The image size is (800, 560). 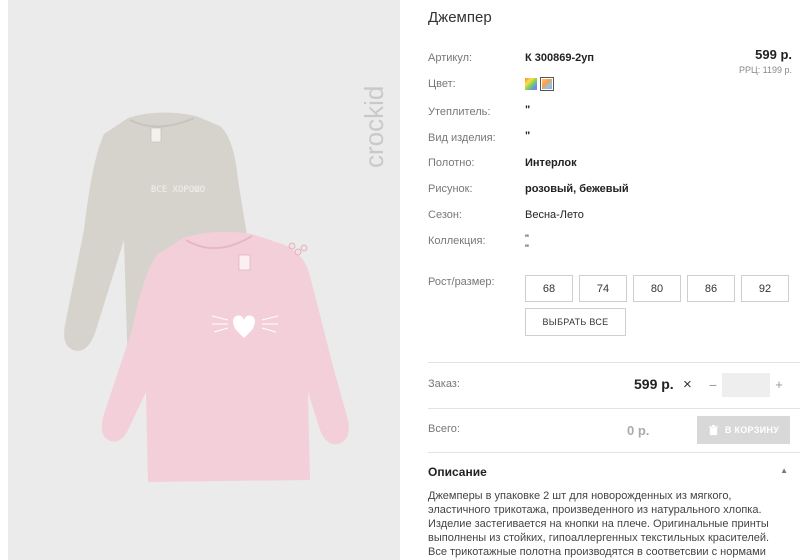 What do you see at coordinates (451, 163) in the screenshot?
I see `fabric-label: Полотно:` at bounding box center [451, 163].